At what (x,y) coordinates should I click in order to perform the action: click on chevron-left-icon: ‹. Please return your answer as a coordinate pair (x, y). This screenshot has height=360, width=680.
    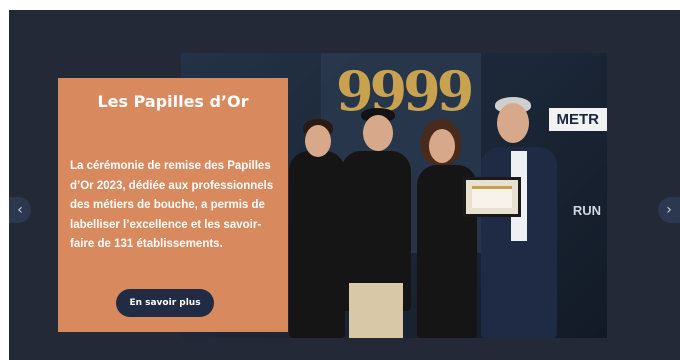
    Looking at the image, I should click on (20, 210).